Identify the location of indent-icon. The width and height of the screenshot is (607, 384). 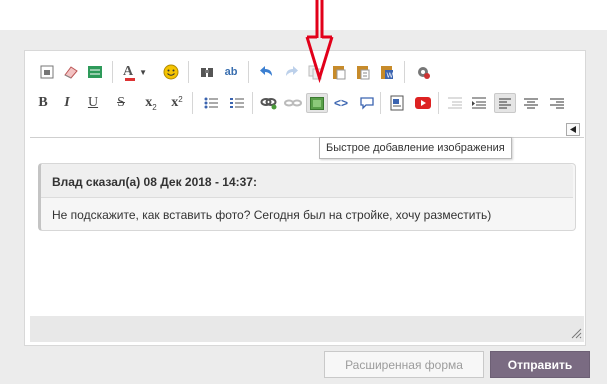
(479, 103).